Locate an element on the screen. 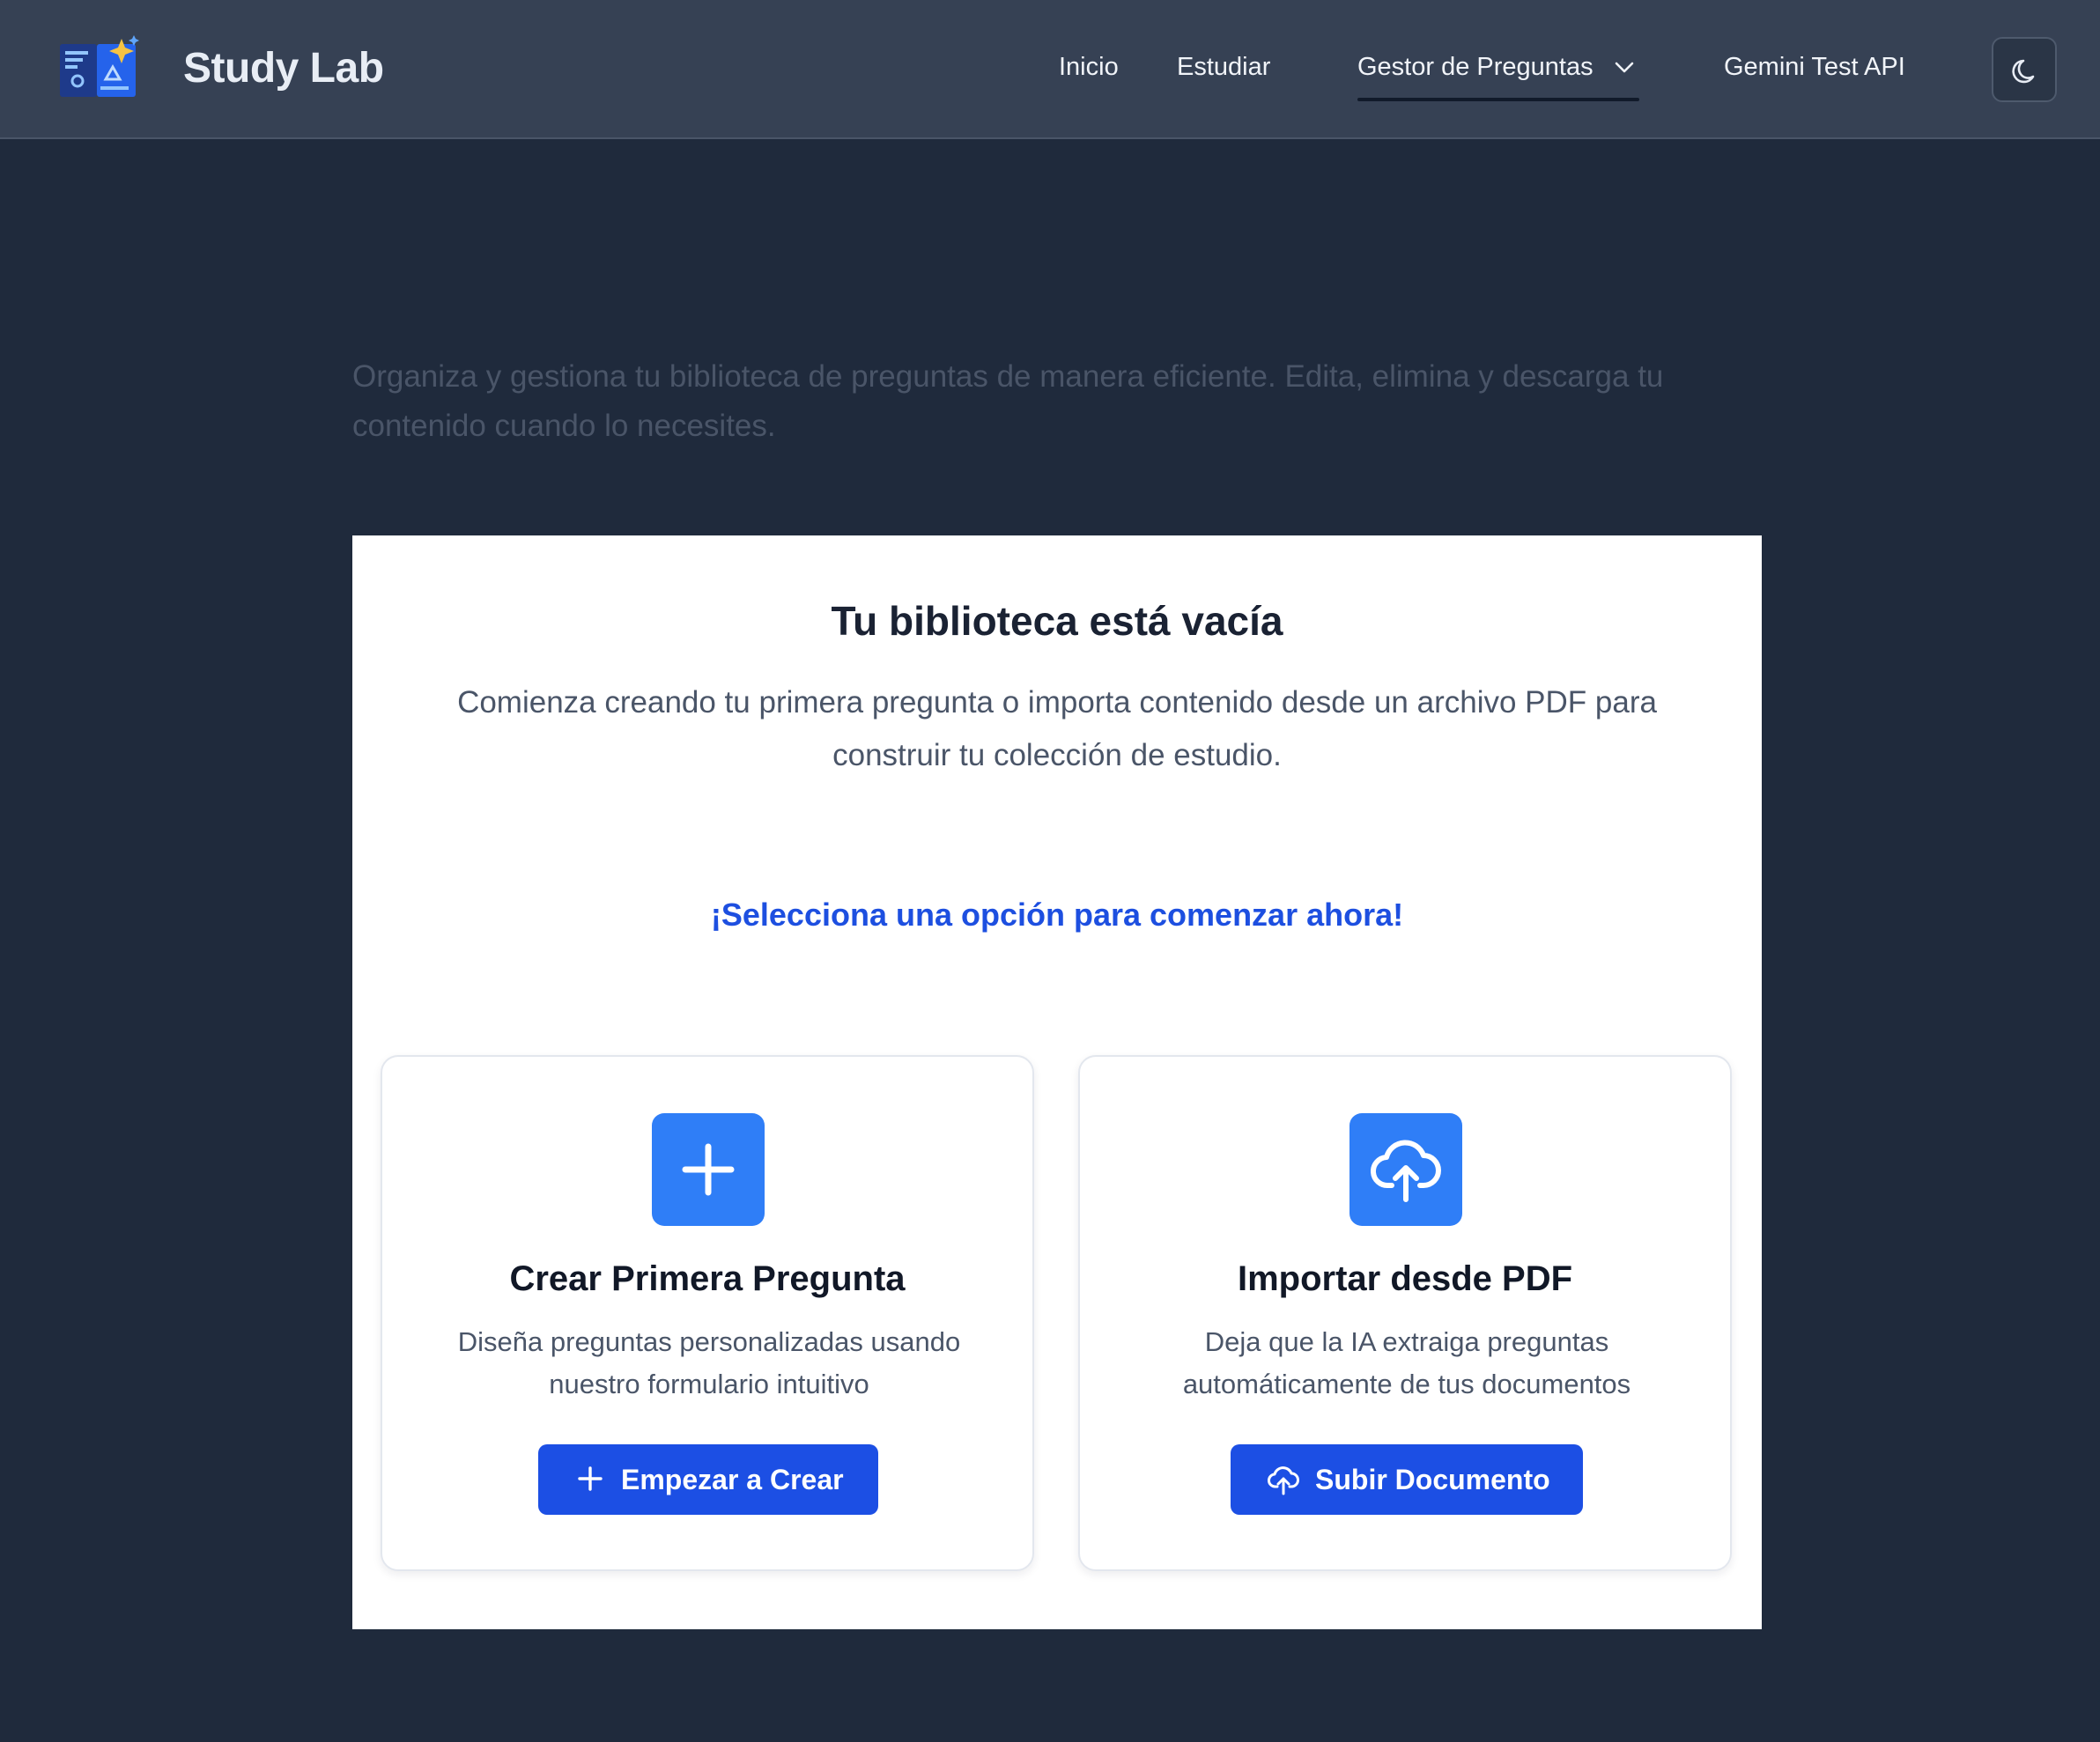  start-creating-button: Empezar a Crear is located at coordinates (708, 1479).